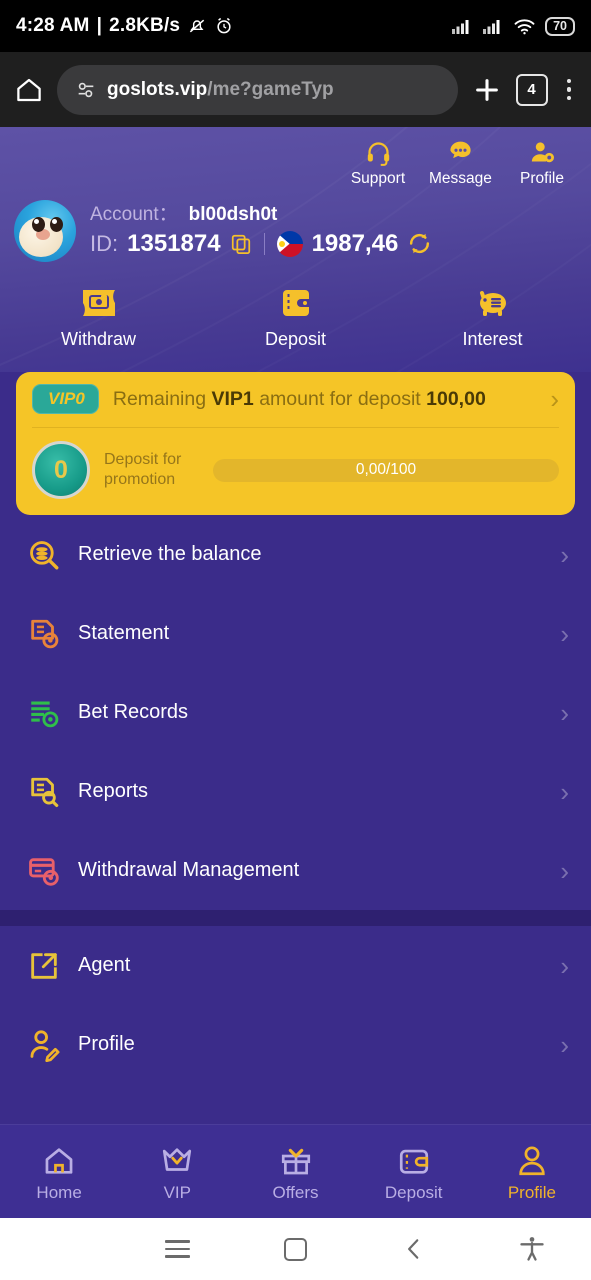  Describe the element at coordinates (189, 870) in the screenshot. I see `menu-item-label: Withdrawal Management` at that location.